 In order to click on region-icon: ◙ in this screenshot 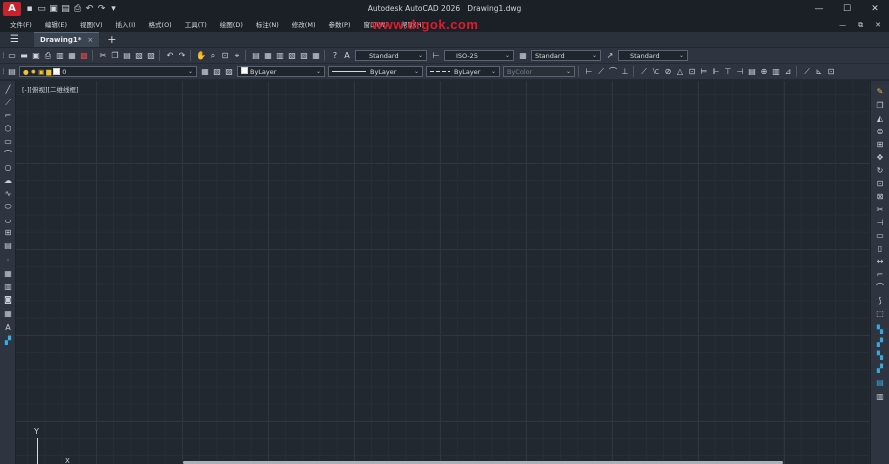, I will do `click(8, 300)`.